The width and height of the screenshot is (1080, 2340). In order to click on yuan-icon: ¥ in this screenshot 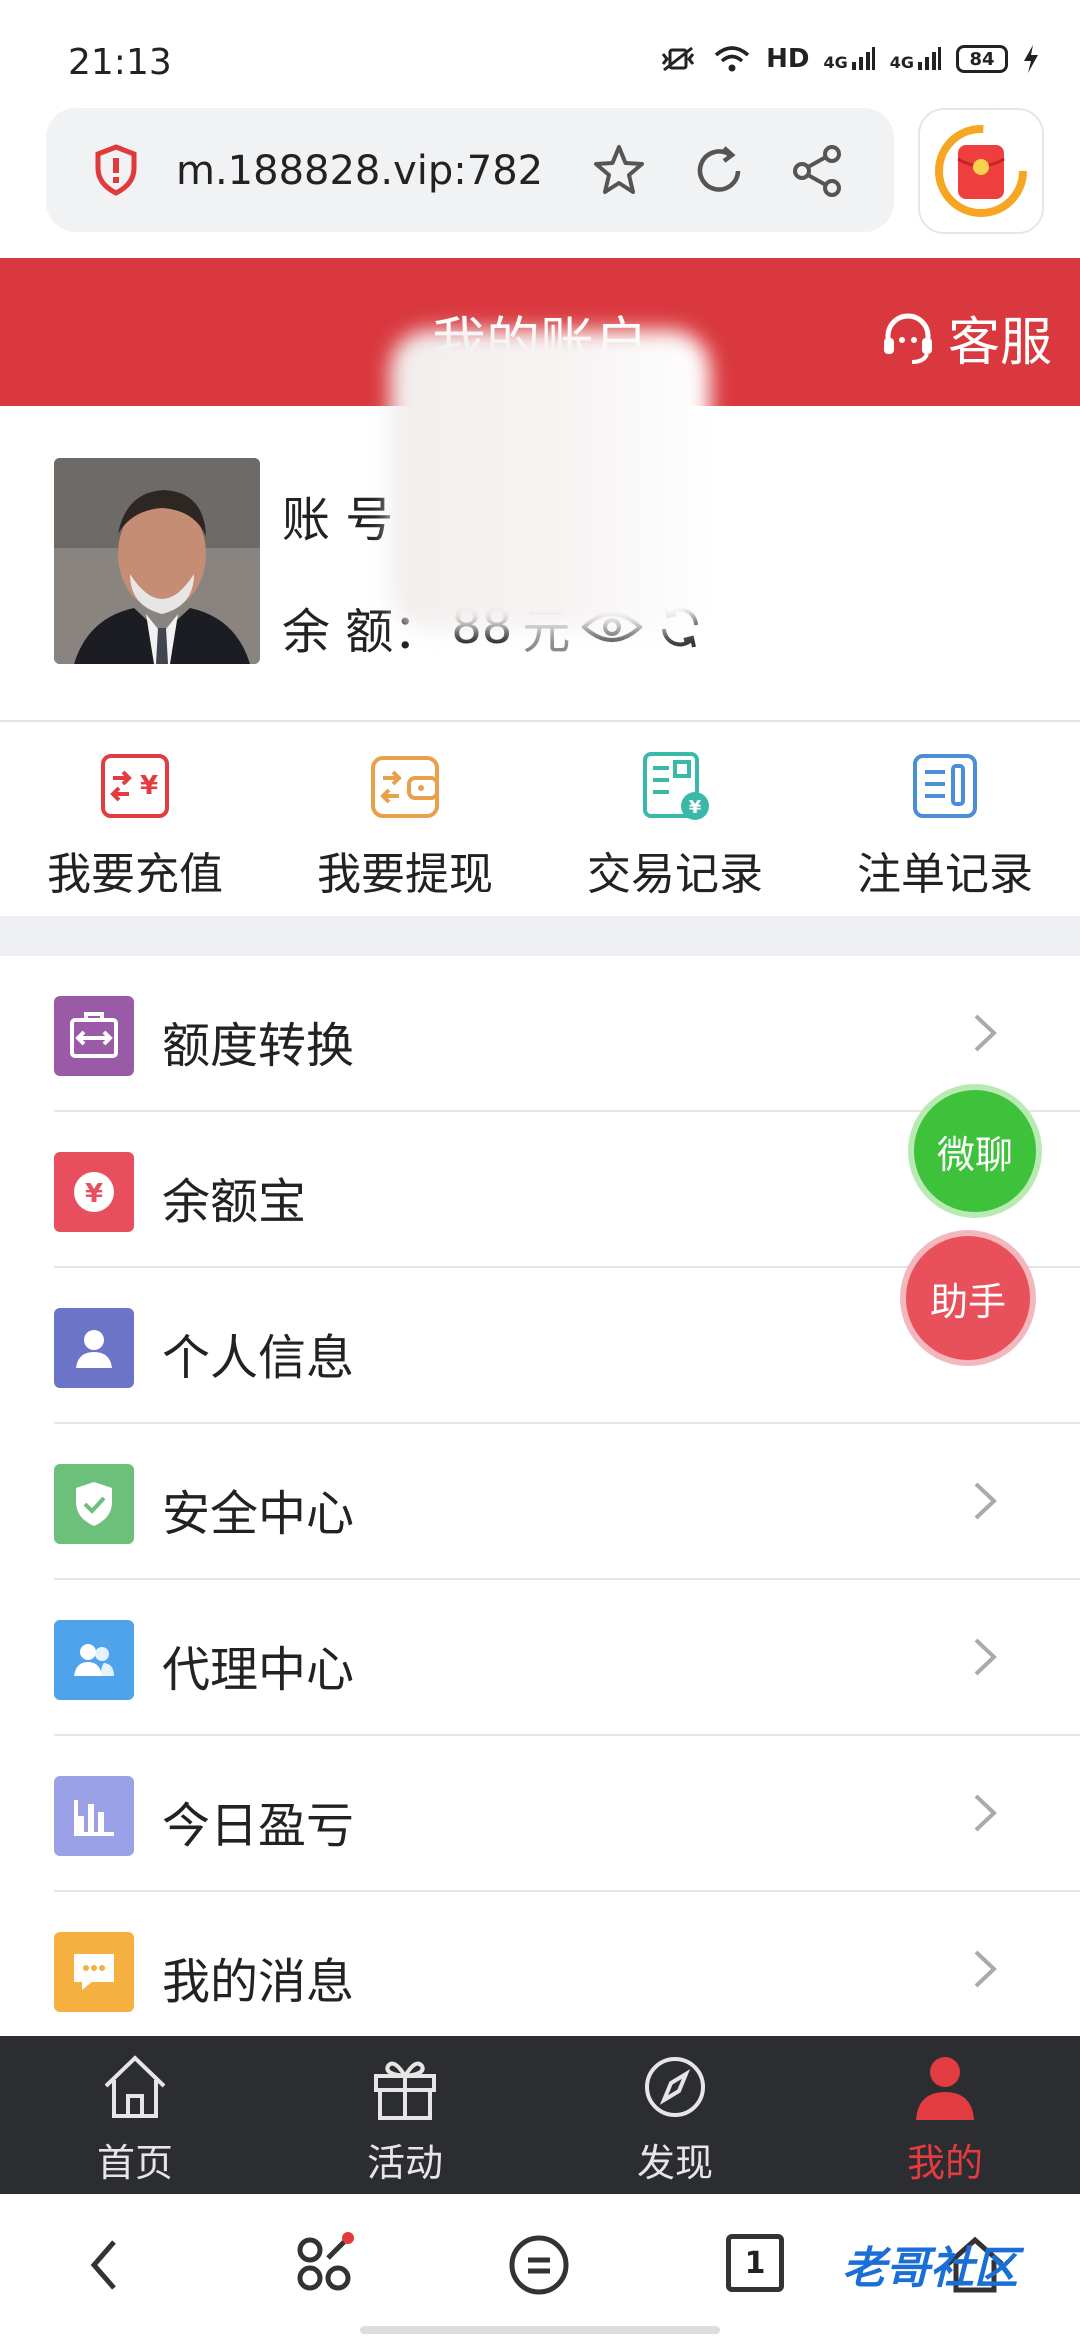, I will do `click(94, 1192)`.